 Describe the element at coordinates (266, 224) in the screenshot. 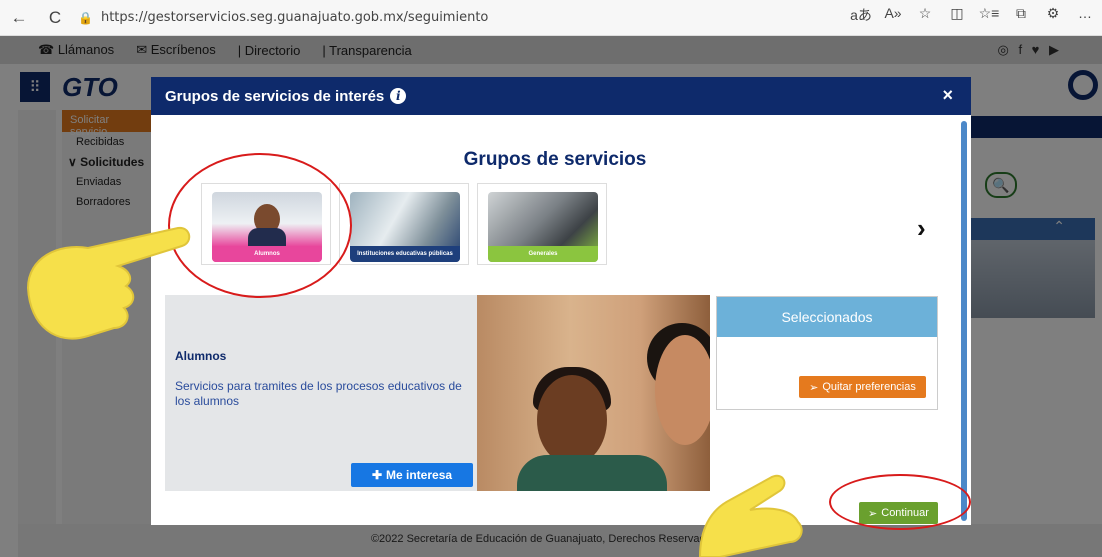

I see `group-card-alumnos: Alumnos` at that location.